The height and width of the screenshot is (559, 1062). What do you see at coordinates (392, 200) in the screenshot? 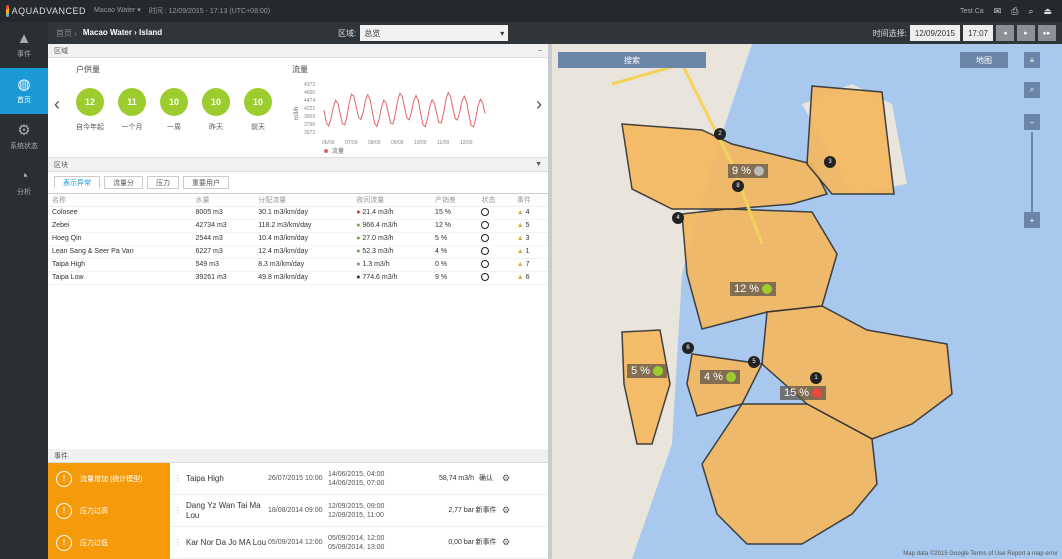
I see `col-night-flow: 夜间流量` at bounding box center [392, 200].